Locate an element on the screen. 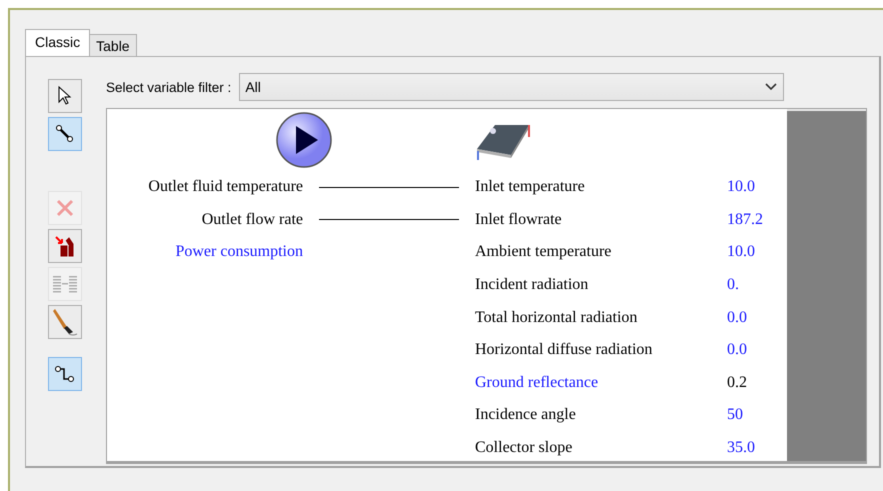 The width and height of the screenshot is (883, 491). input-variable: Ground reflectance is located at coordinates (536, 383).